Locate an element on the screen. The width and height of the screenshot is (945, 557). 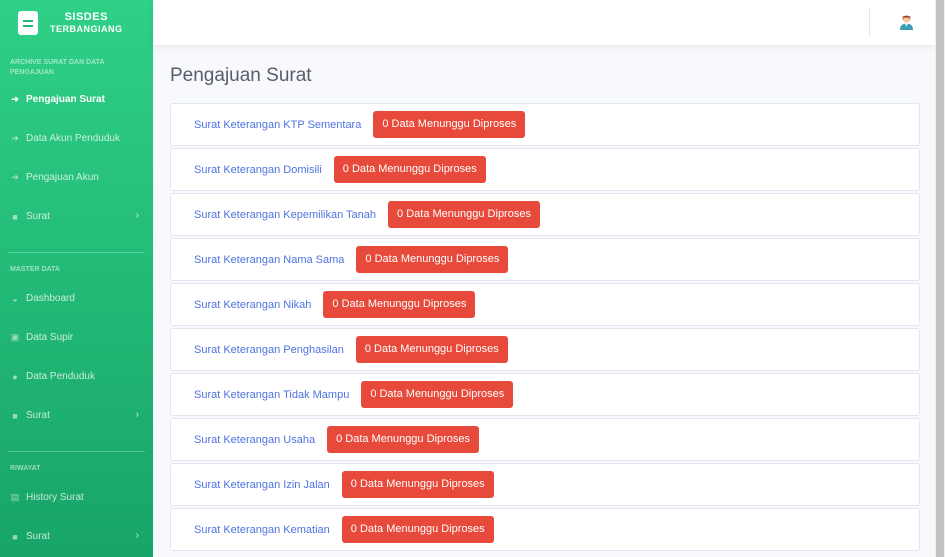
bus-icon: ▣ is located at coordinates (15, 337).